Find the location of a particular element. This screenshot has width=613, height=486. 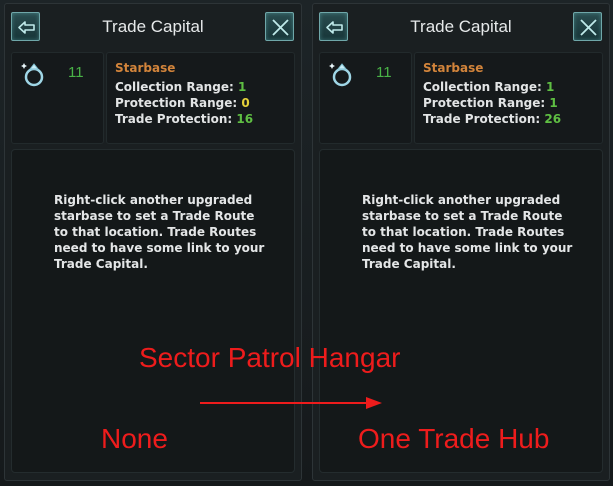

stat-value: 0 is located at coordinates (245, 103).